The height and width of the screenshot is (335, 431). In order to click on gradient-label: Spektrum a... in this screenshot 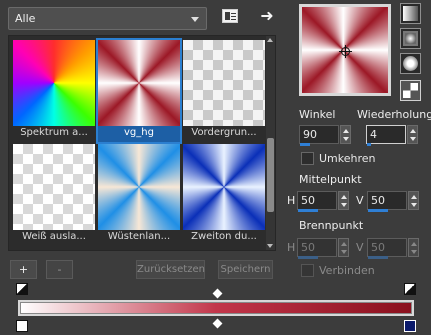, I will do `click(54, 132)`.